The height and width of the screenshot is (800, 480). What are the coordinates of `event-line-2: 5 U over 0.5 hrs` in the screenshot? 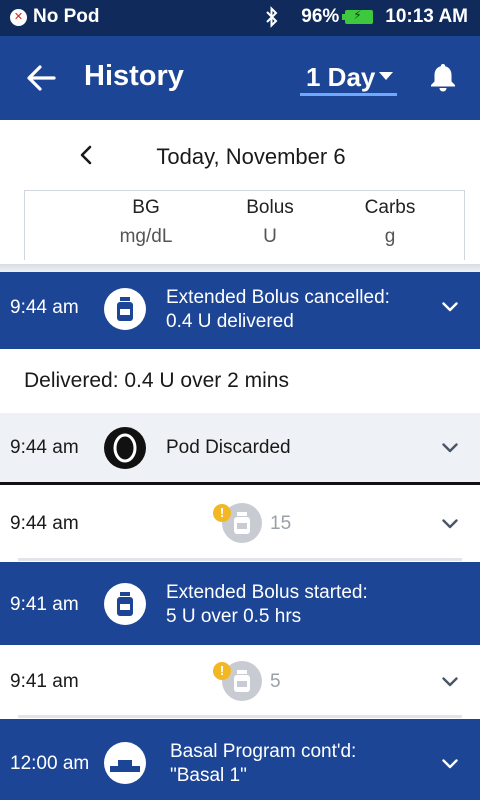 It's located at (234, 616).